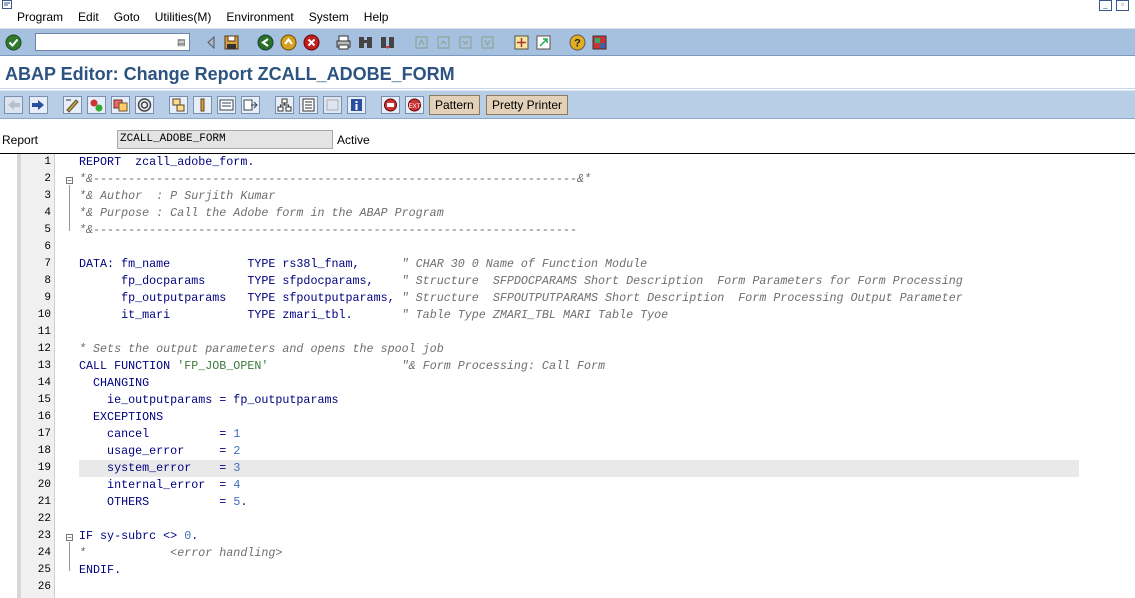 This screenshot has width=1135, height=598. What do you see at coordinates (579, 536) in the screenshot?
I see `code-text: IF sy-subrc <> 0.` at bounding box center [579, 536].